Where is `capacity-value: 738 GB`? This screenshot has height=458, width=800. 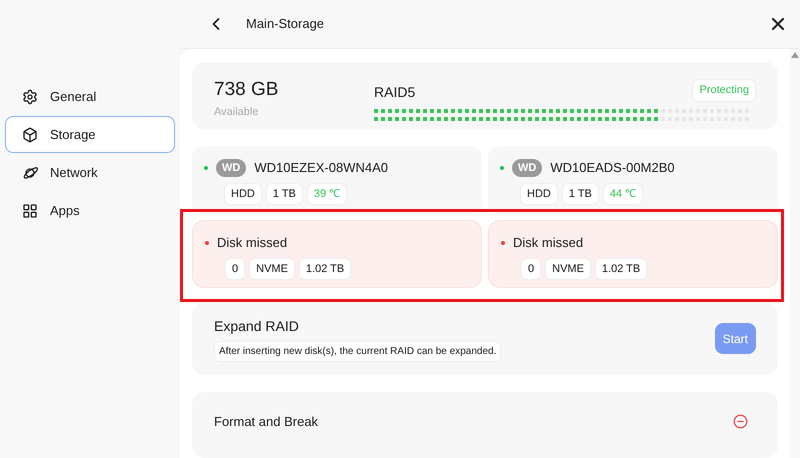 capacity-value: 738 GB is located at coordinates (247, 90).